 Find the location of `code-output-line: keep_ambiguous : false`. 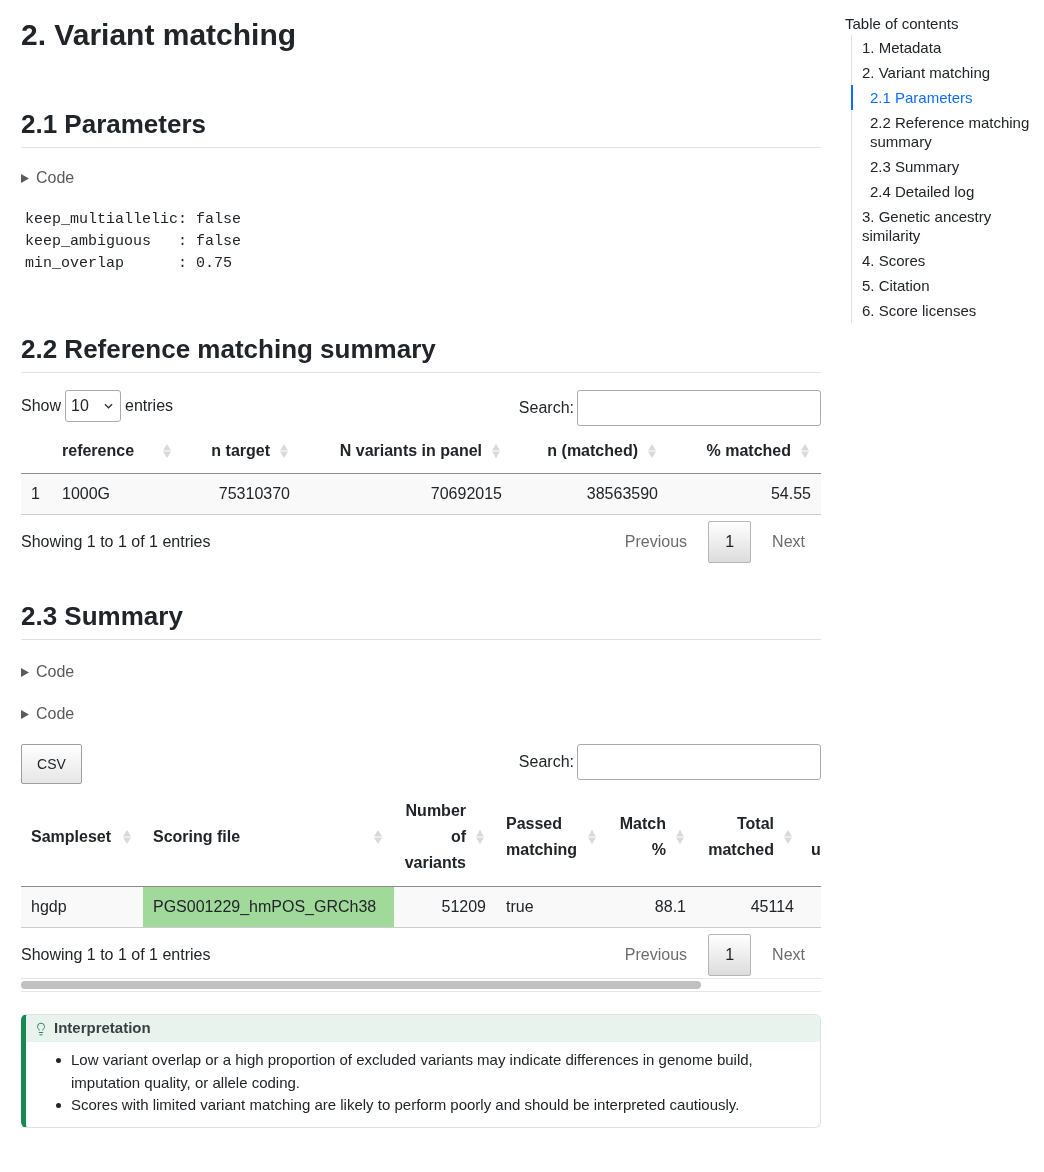

code-output-line: keep_ambiguous : false is located at coordinates (133, 242).